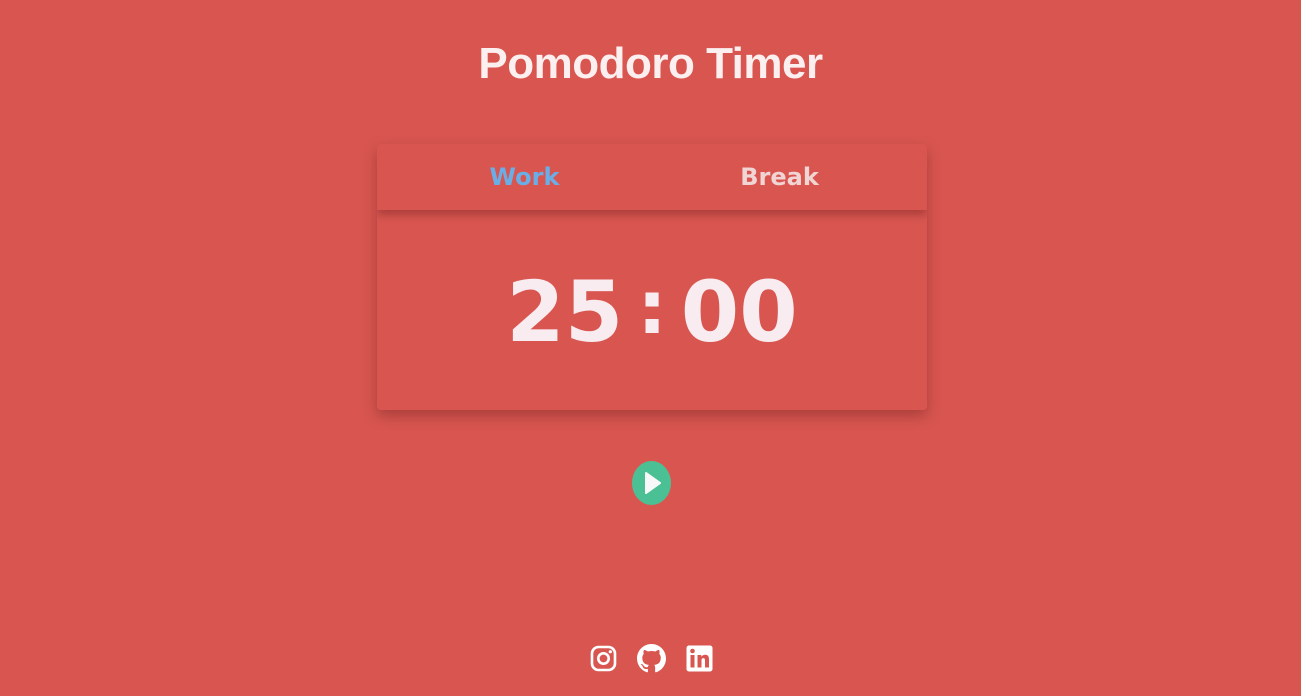 This screenshot has width=1301, height=696. I want to click on github-icon, so click(651, 658).